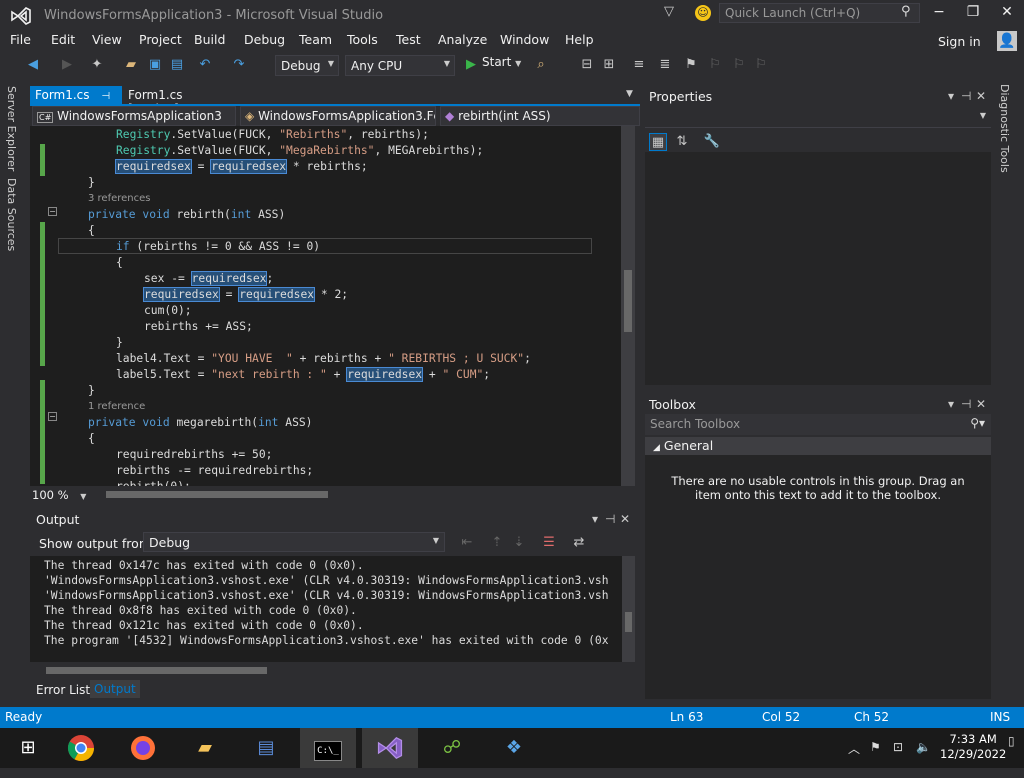 The height and width of the screenshot is (778, 1024). I want to click on toolbox-search-input: Search Toolbox ⚲▾, so click(818, 424).